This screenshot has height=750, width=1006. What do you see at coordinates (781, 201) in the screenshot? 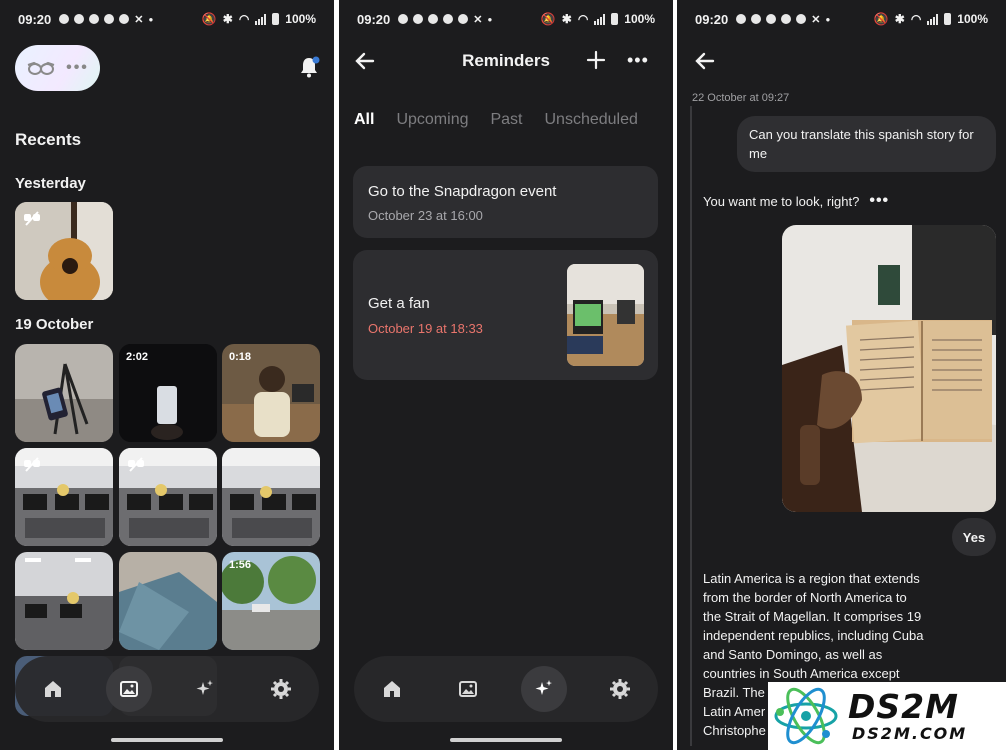
I see `assistant-prompt-text: You want me to look, right?` at bounding box center [781, 201].